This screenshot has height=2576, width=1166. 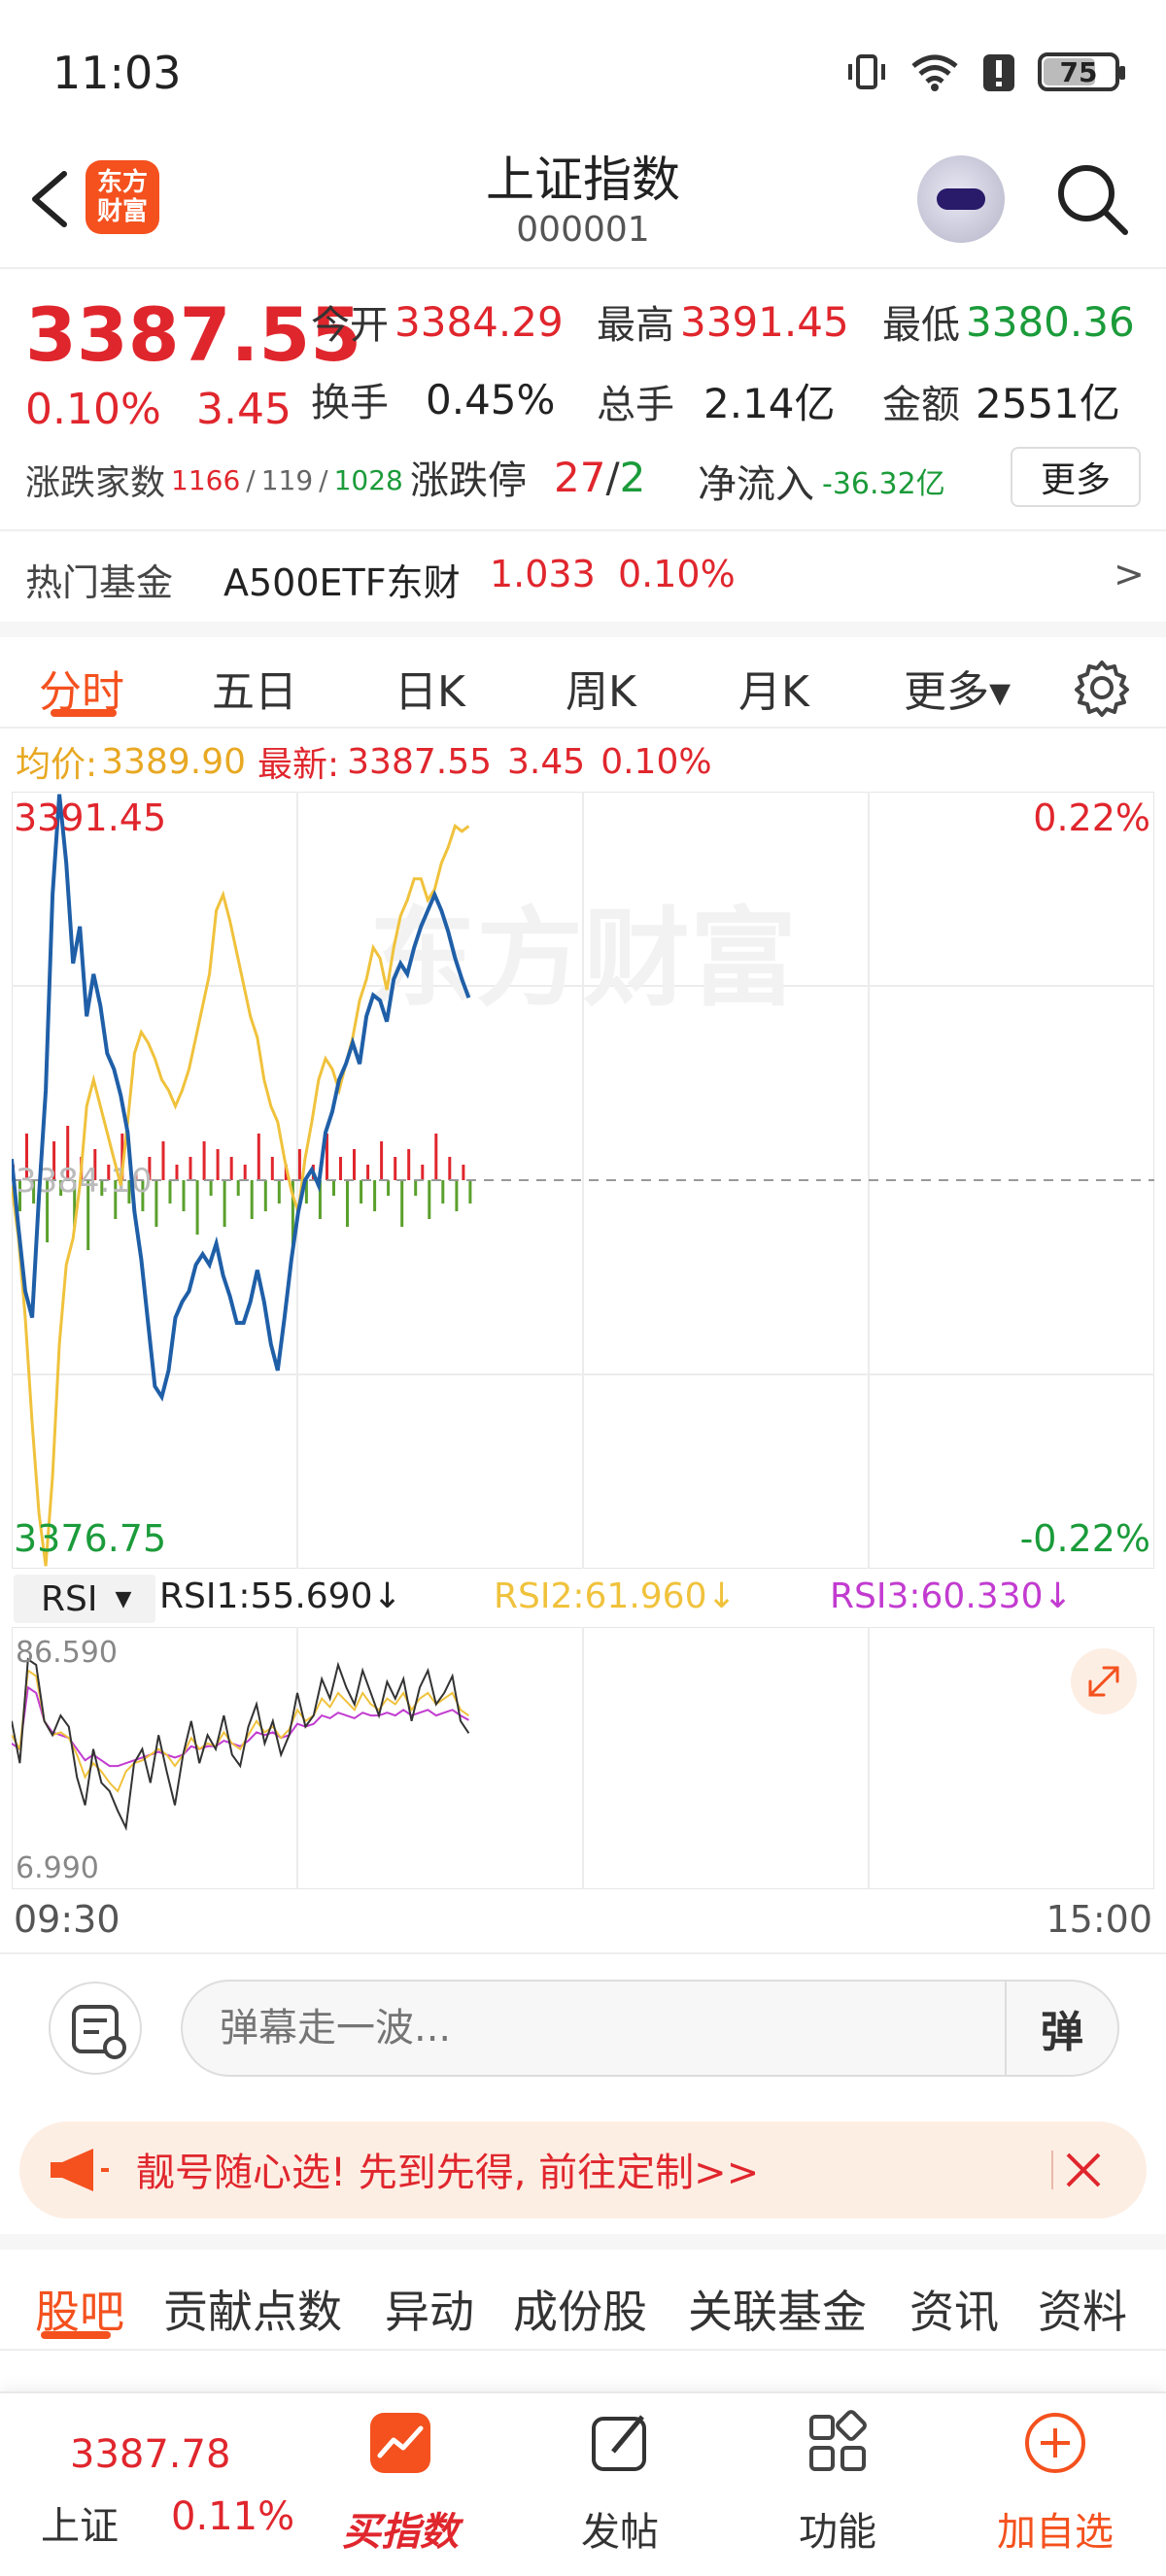 What do you see at coordinates (1055, 2484) in the screenshot?
I see `nav-add-watchlist: 加自选` at bounding box center [1055, 2484].